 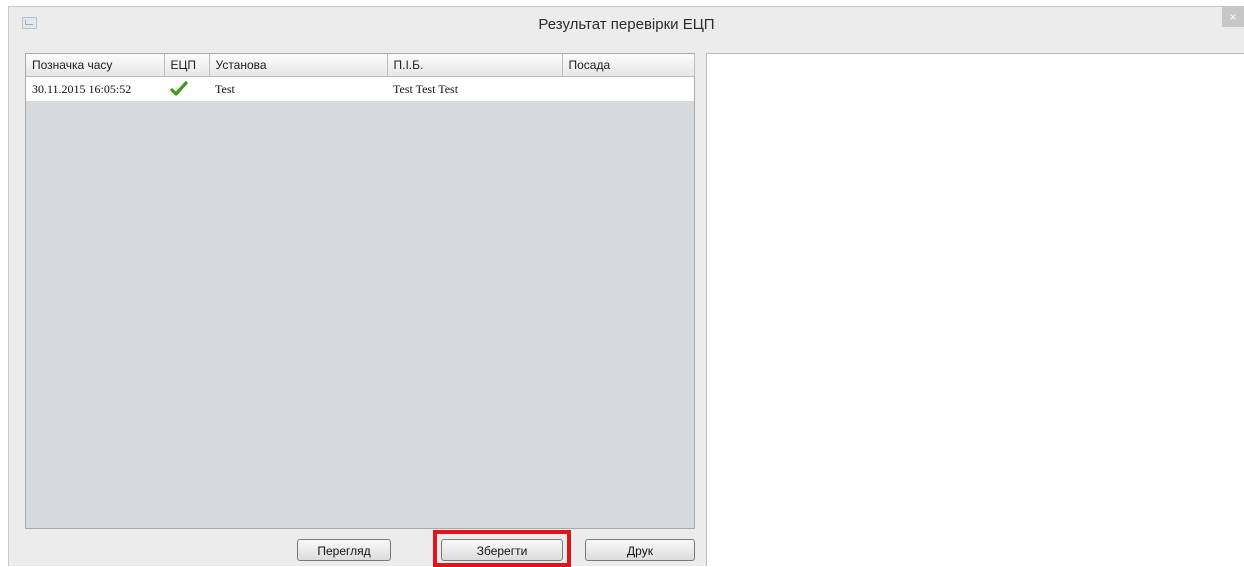 What do you see at coordinates (344, 550) in the screenshot?
I see `view-button: Перегляд` at bounding box center [344, 550].